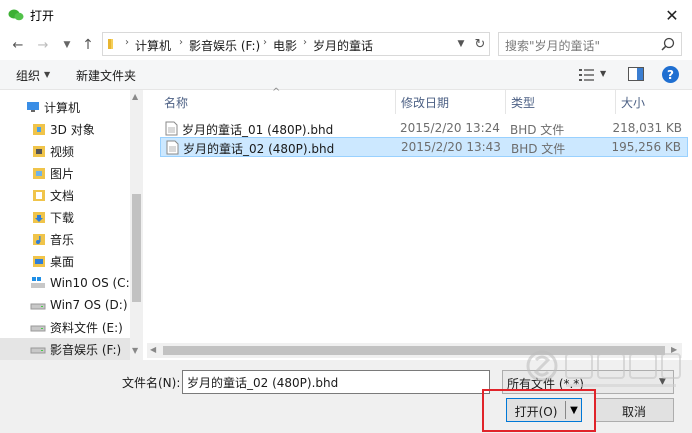 Image resolution: width=692 pixels, height=433 pixels. What do you see at coordinates (39, 129) in the screenshot?
I see `folder-3d-icon` at bounding box center [39, 129].